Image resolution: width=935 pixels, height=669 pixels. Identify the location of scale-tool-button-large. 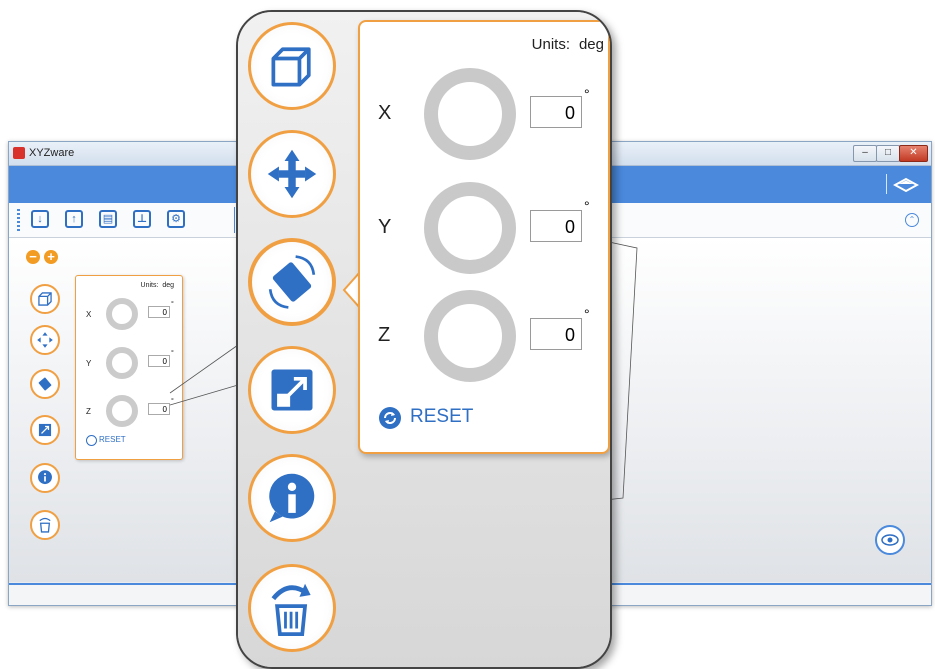
(292, 390).